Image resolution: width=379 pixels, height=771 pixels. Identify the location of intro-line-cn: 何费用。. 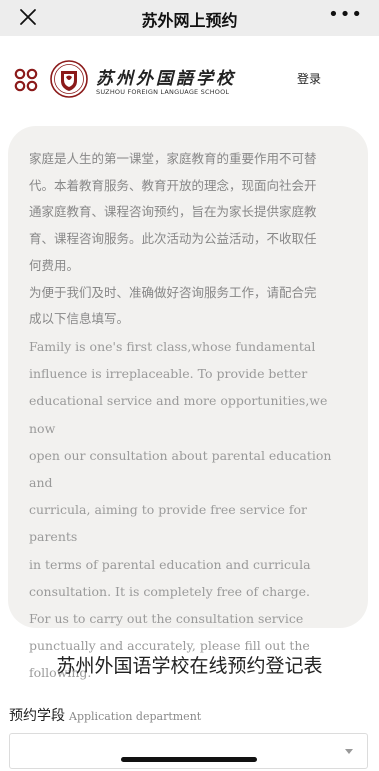
(54, 265).